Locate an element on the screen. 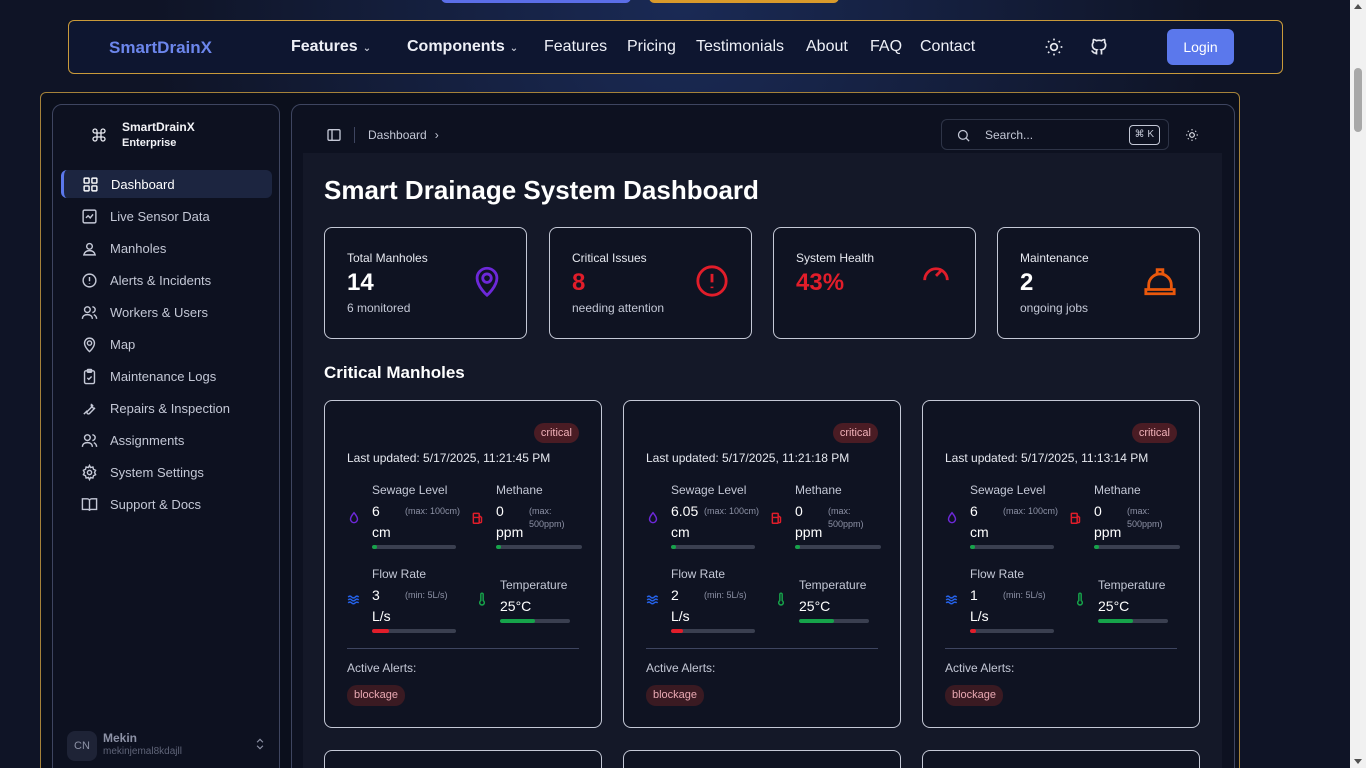 This screenshot has width=1366, height=768. toolbar-divider is located at coordinates (354, 135).